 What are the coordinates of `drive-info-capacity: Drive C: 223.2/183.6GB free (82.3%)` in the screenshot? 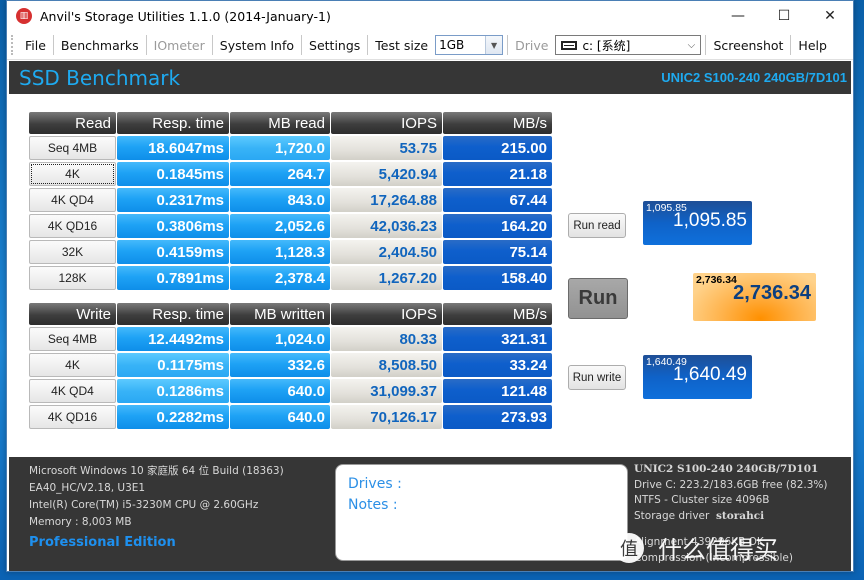 It's located at (731, 484).